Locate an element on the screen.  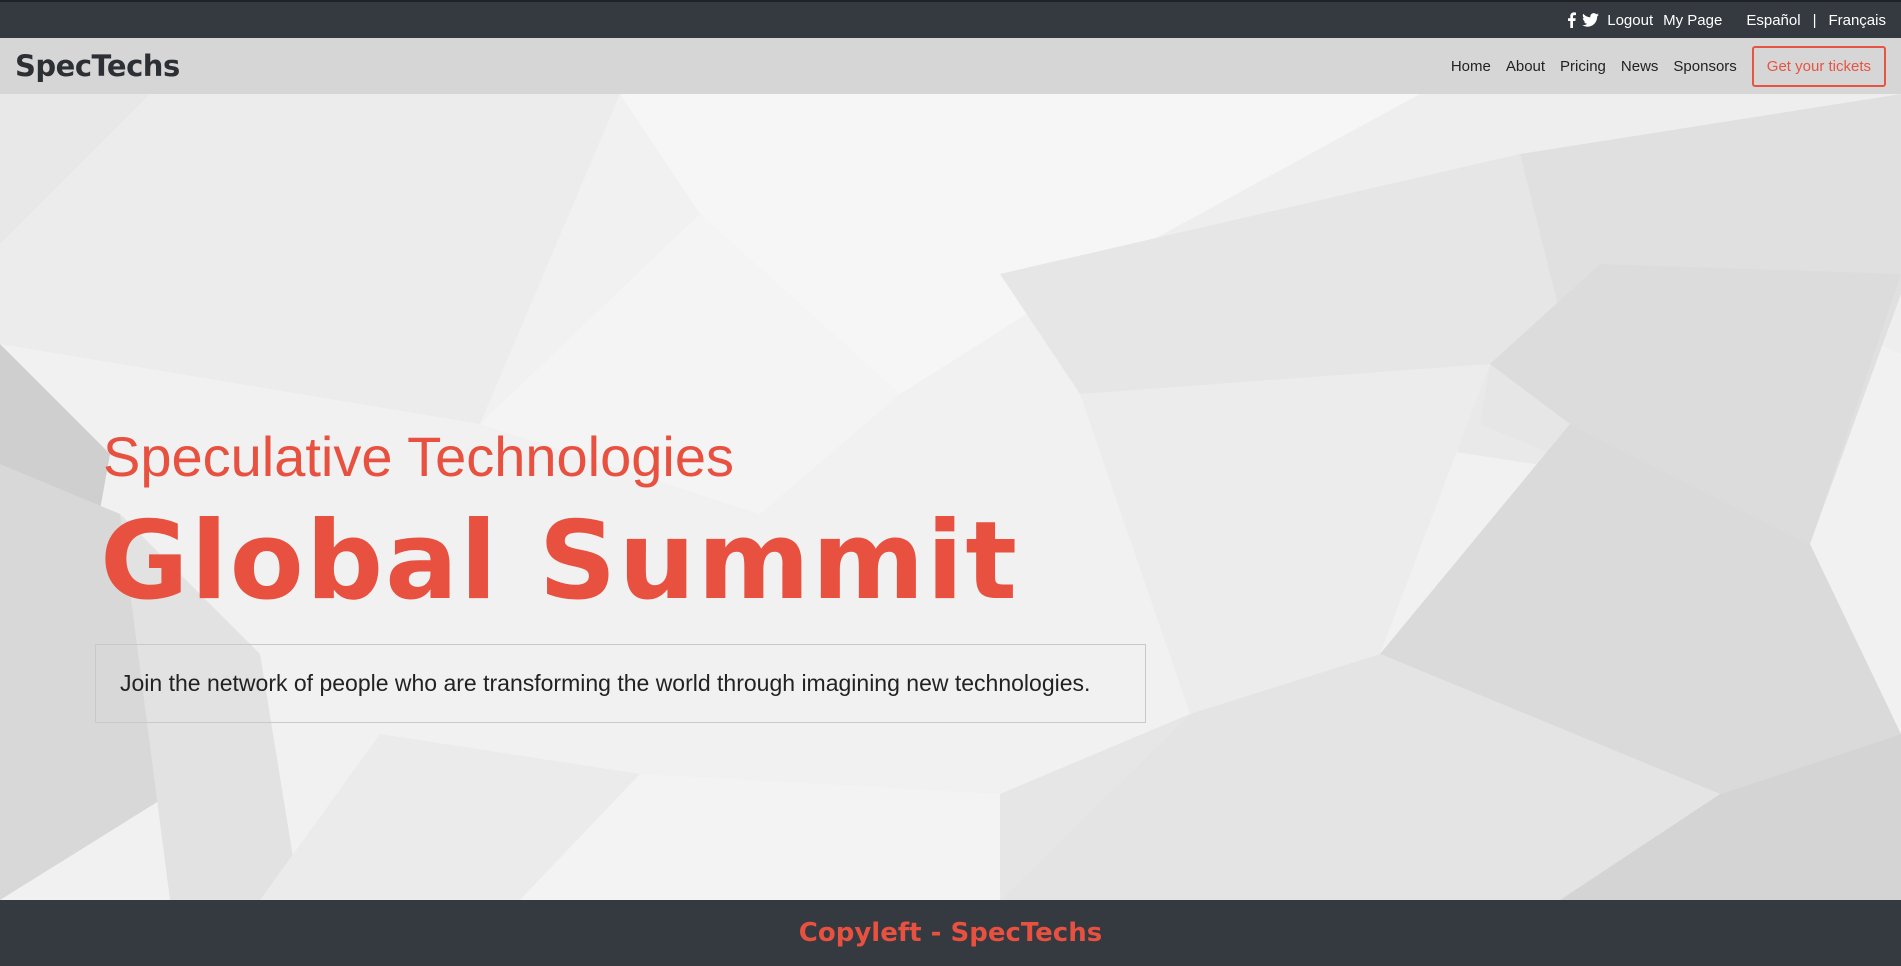
social-links is located at coordinates (1583, 20).